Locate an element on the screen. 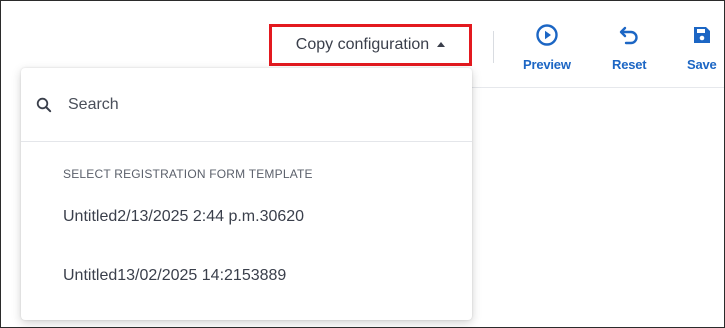  save-disk-icon is located at coordinates (702, 35).